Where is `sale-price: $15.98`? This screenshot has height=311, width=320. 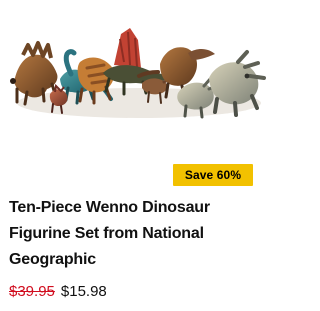
sale-price: $15.98 is located at coordinates (83, 291).